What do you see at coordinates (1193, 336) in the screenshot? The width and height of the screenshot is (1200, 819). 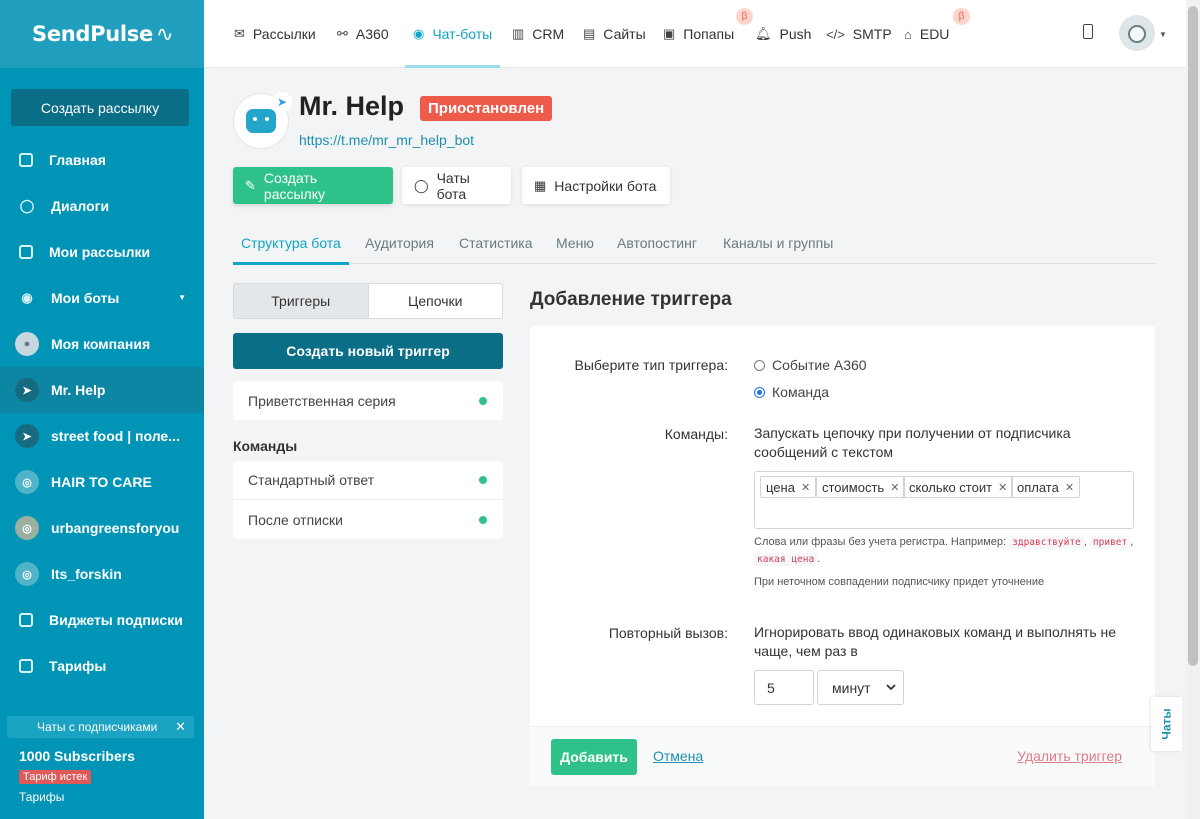 I see `scrollbar-thumb` at bounding box center [1193, 336].